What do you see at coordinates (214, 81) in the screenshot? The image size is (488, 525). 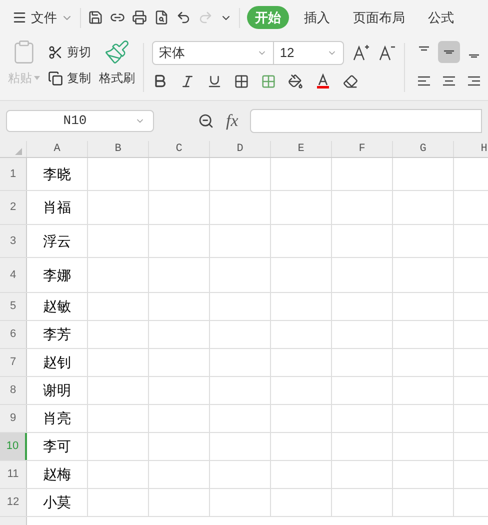 I see `underline-icon` at bounding box center [214, 81].